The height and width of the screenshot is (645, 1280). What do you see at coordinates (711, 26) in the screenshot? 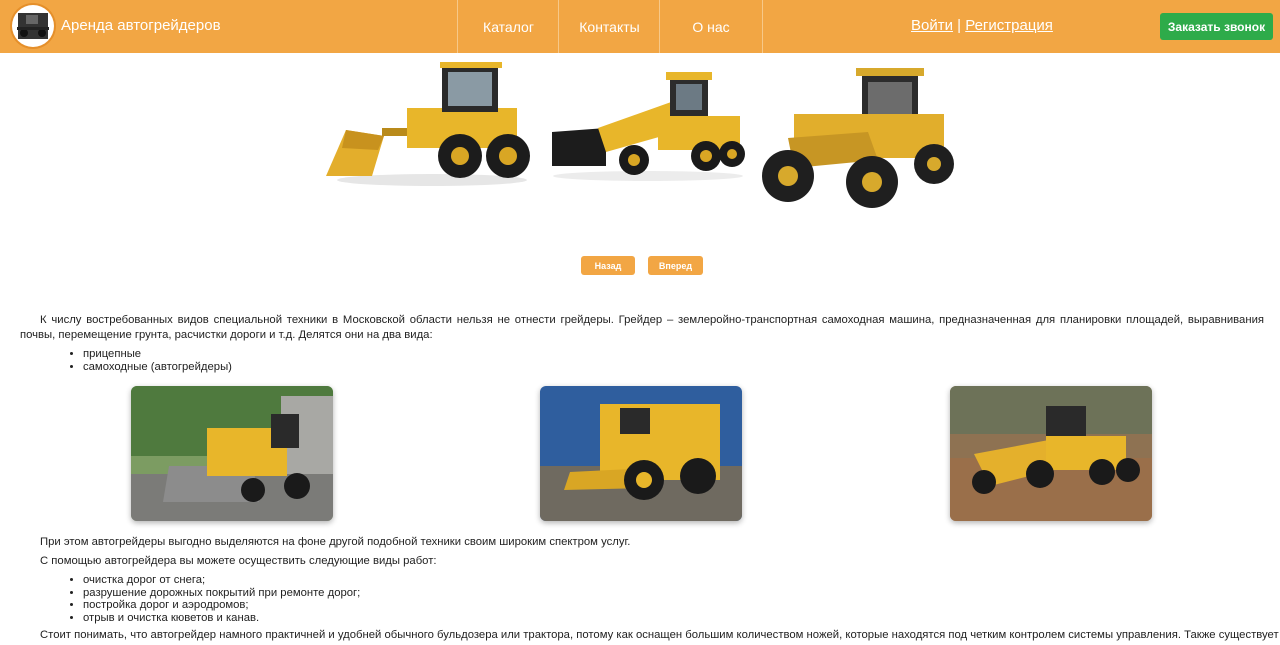
I see `nav-about: О нас` at bounding box center [711, 26].